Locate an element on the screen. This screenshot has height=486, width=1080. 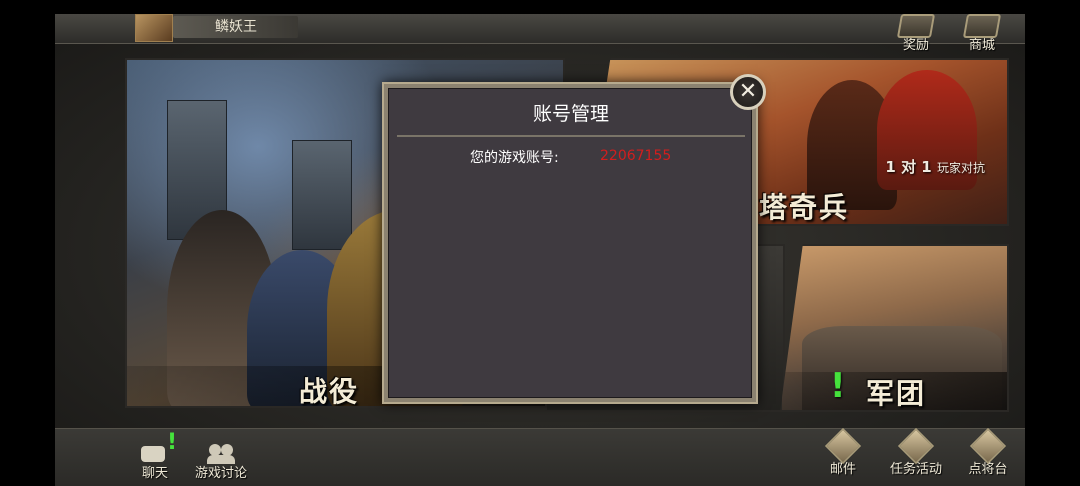
player-avatar is located at coordinates (154, 28).